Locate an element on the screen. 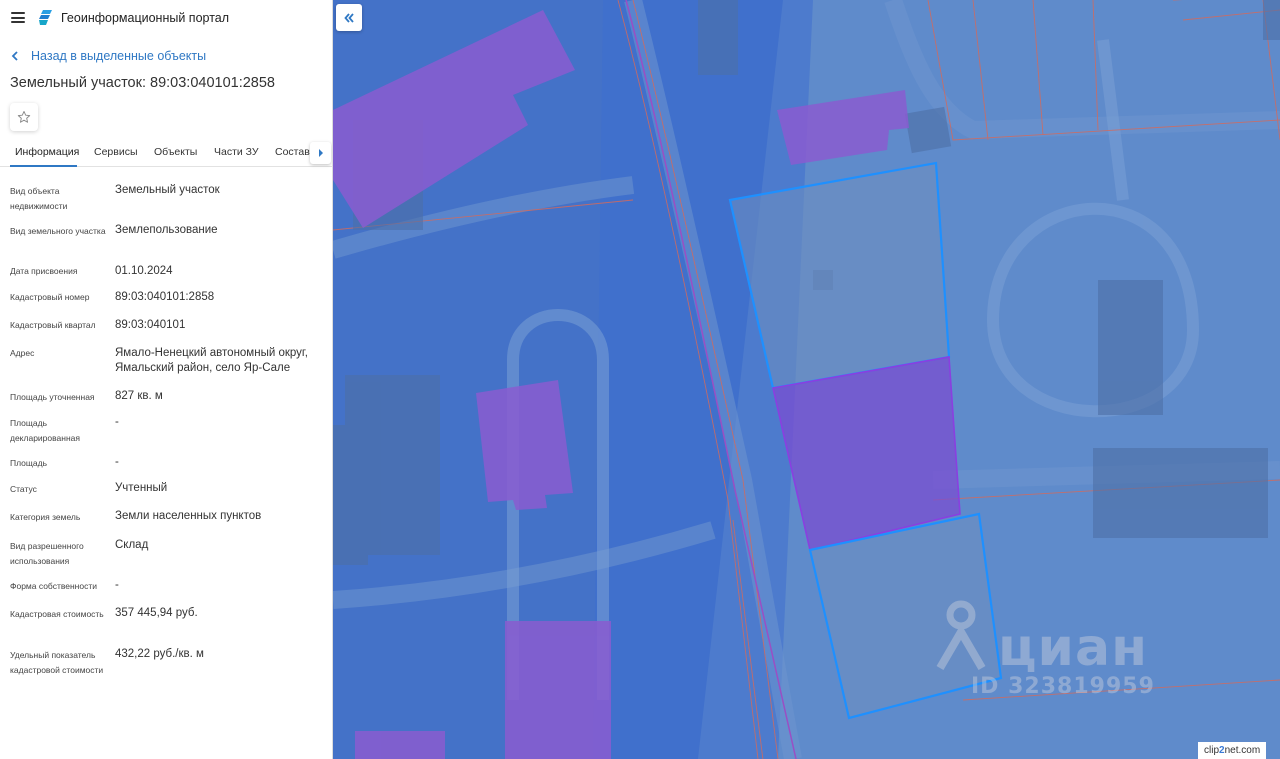  prop-label: Площадь уточненная is located at coordinates (52, 397).